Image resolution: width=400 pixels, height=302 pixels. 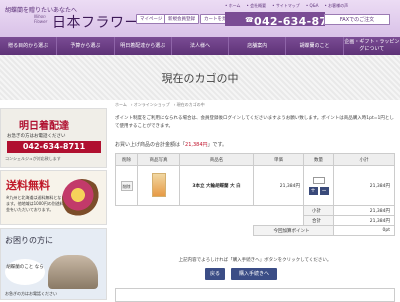 What do you see at coordinates (25, 272) in the screenshot?
I see `help-bubble: 胡蝶蘭のこと なら` at bounding box center [25, 272].